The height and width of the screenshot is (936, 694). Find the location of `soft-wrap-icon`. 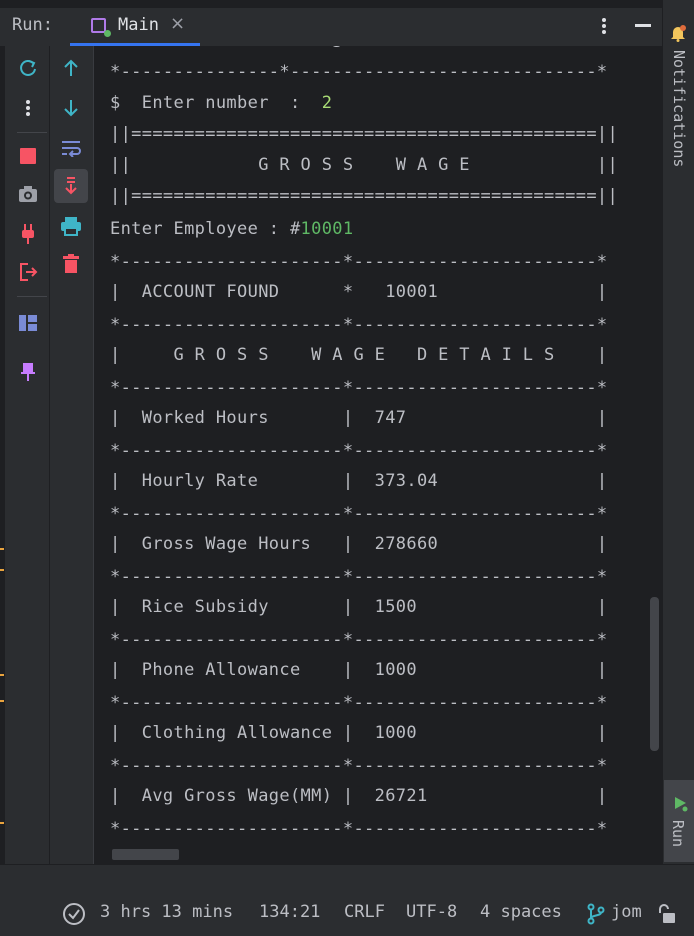

soft-wrap-icon is located at coordinates (71, 148).